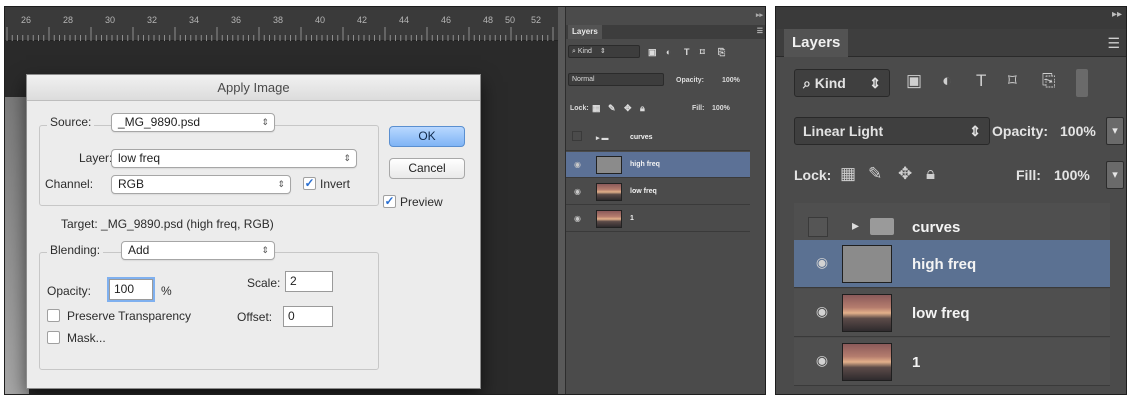  Describe the element at coordinates (944, 264) in the screenshot. I see `layer-name: high freq` at that location.